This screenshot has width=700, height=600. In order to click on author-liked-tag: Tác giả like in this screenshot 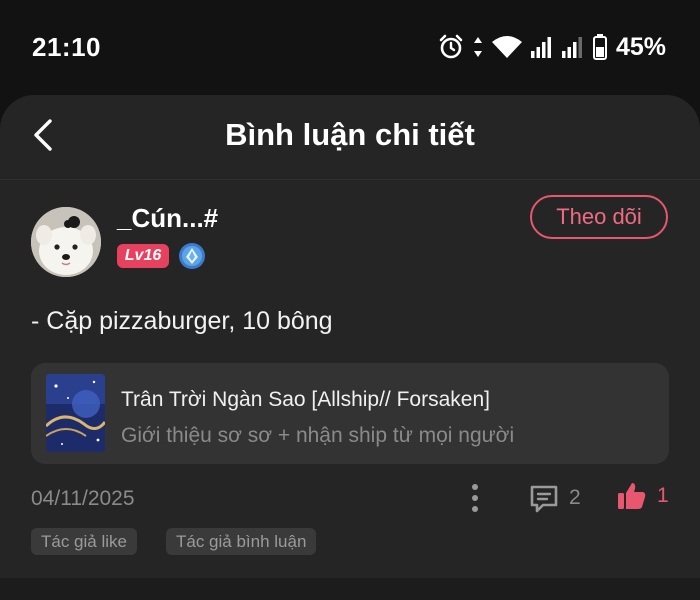, I will do `click(84, 541)`.